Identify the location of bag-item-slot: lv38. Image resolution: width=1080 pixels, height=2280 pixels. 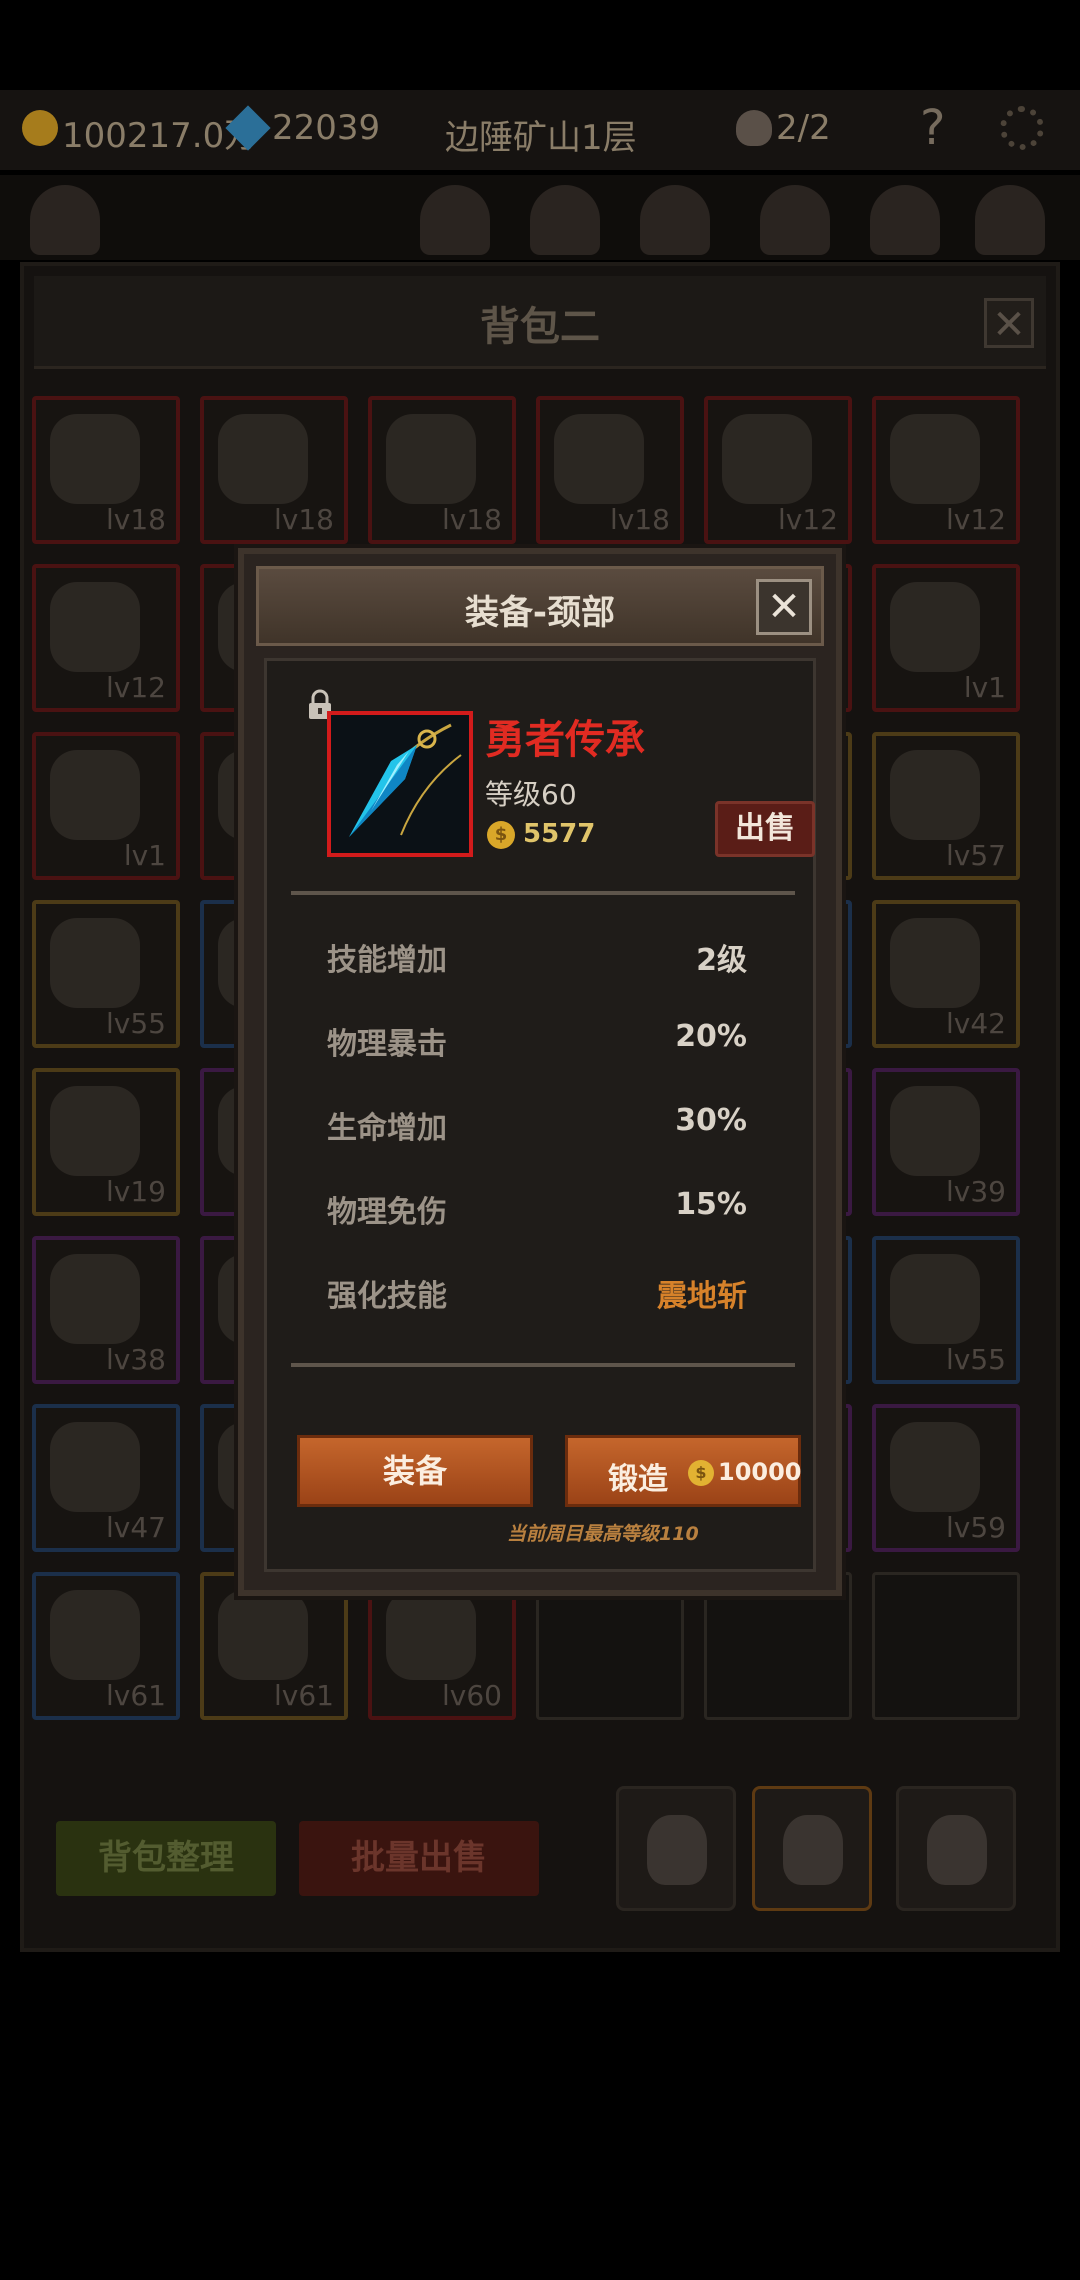
(106, 1310).